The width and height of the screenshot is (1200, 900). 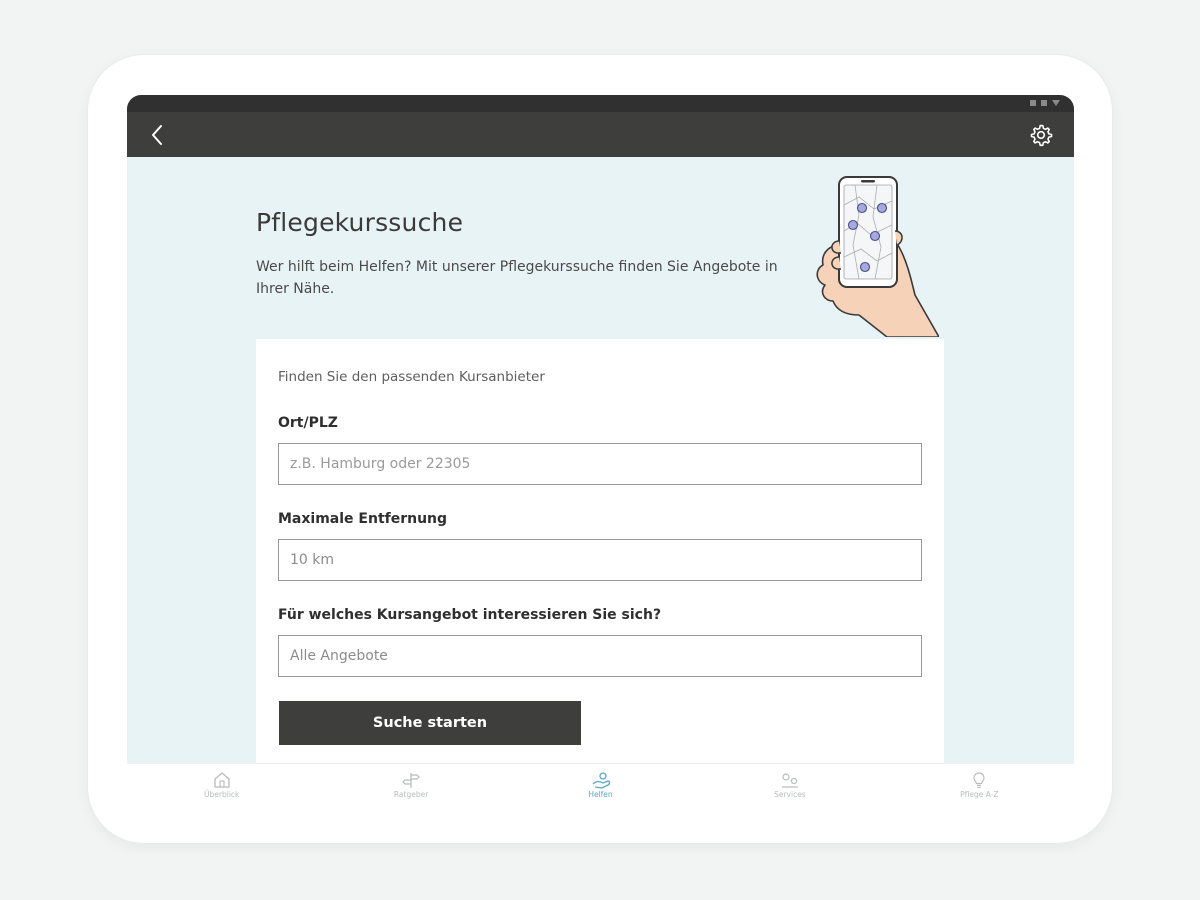 I want to click on app-bar, so click(x=600, y=134).